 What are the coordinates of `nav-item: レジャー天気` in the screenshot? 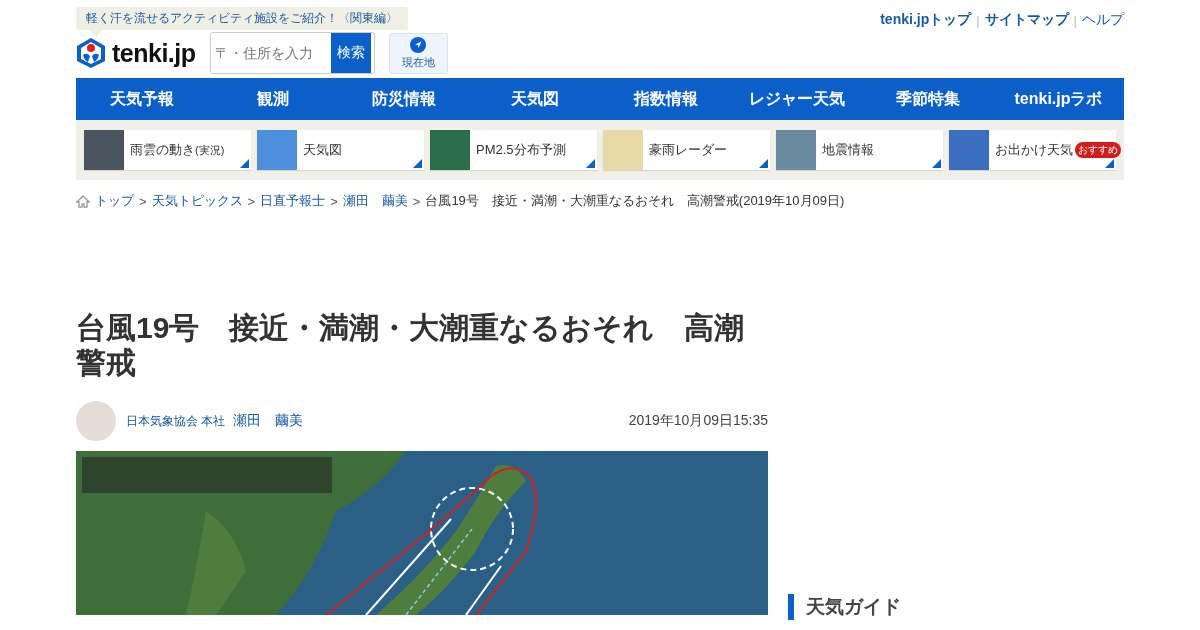 It's located at (796, 99).